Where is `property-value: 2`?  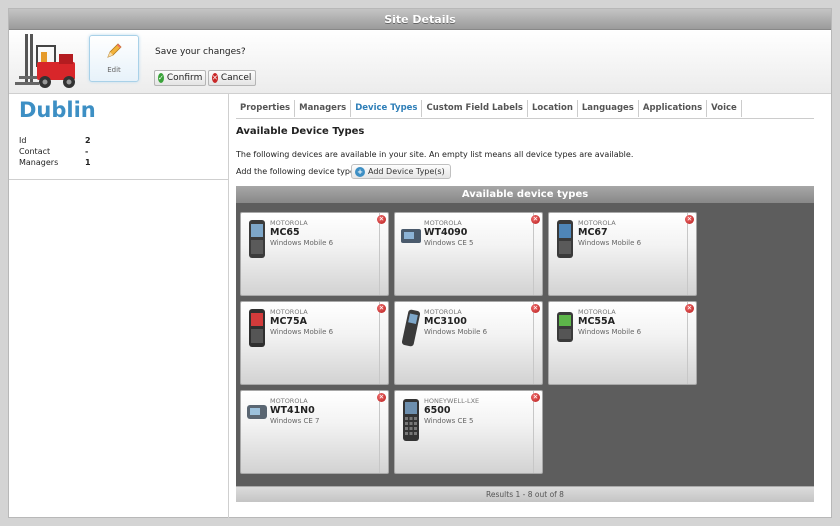 property-value: 2 is located at coordinates (88, 140).